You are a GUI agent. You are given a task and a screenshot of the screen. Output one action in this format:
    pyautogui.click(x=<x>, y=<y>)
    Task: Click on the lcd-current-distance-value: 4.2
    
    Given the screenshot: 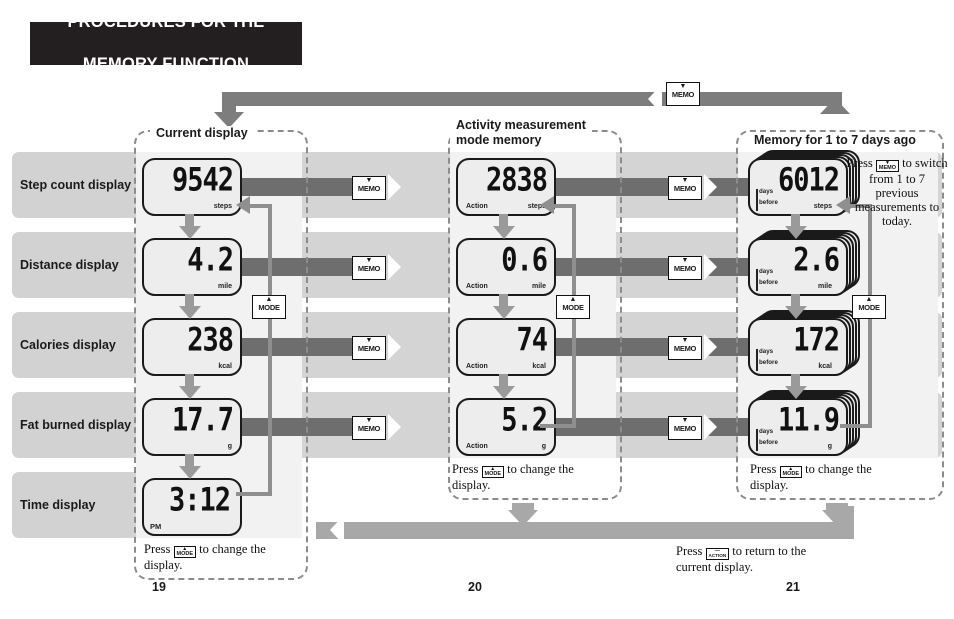 What is the action you would take?
    pyautogui.click(x=210, y=260)
    